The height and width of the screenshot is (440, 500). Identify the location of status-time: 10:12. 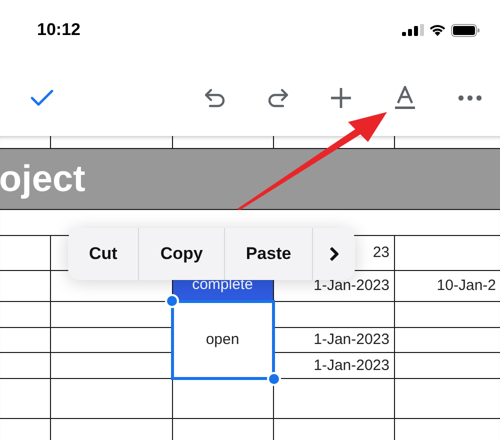
(58, 30).